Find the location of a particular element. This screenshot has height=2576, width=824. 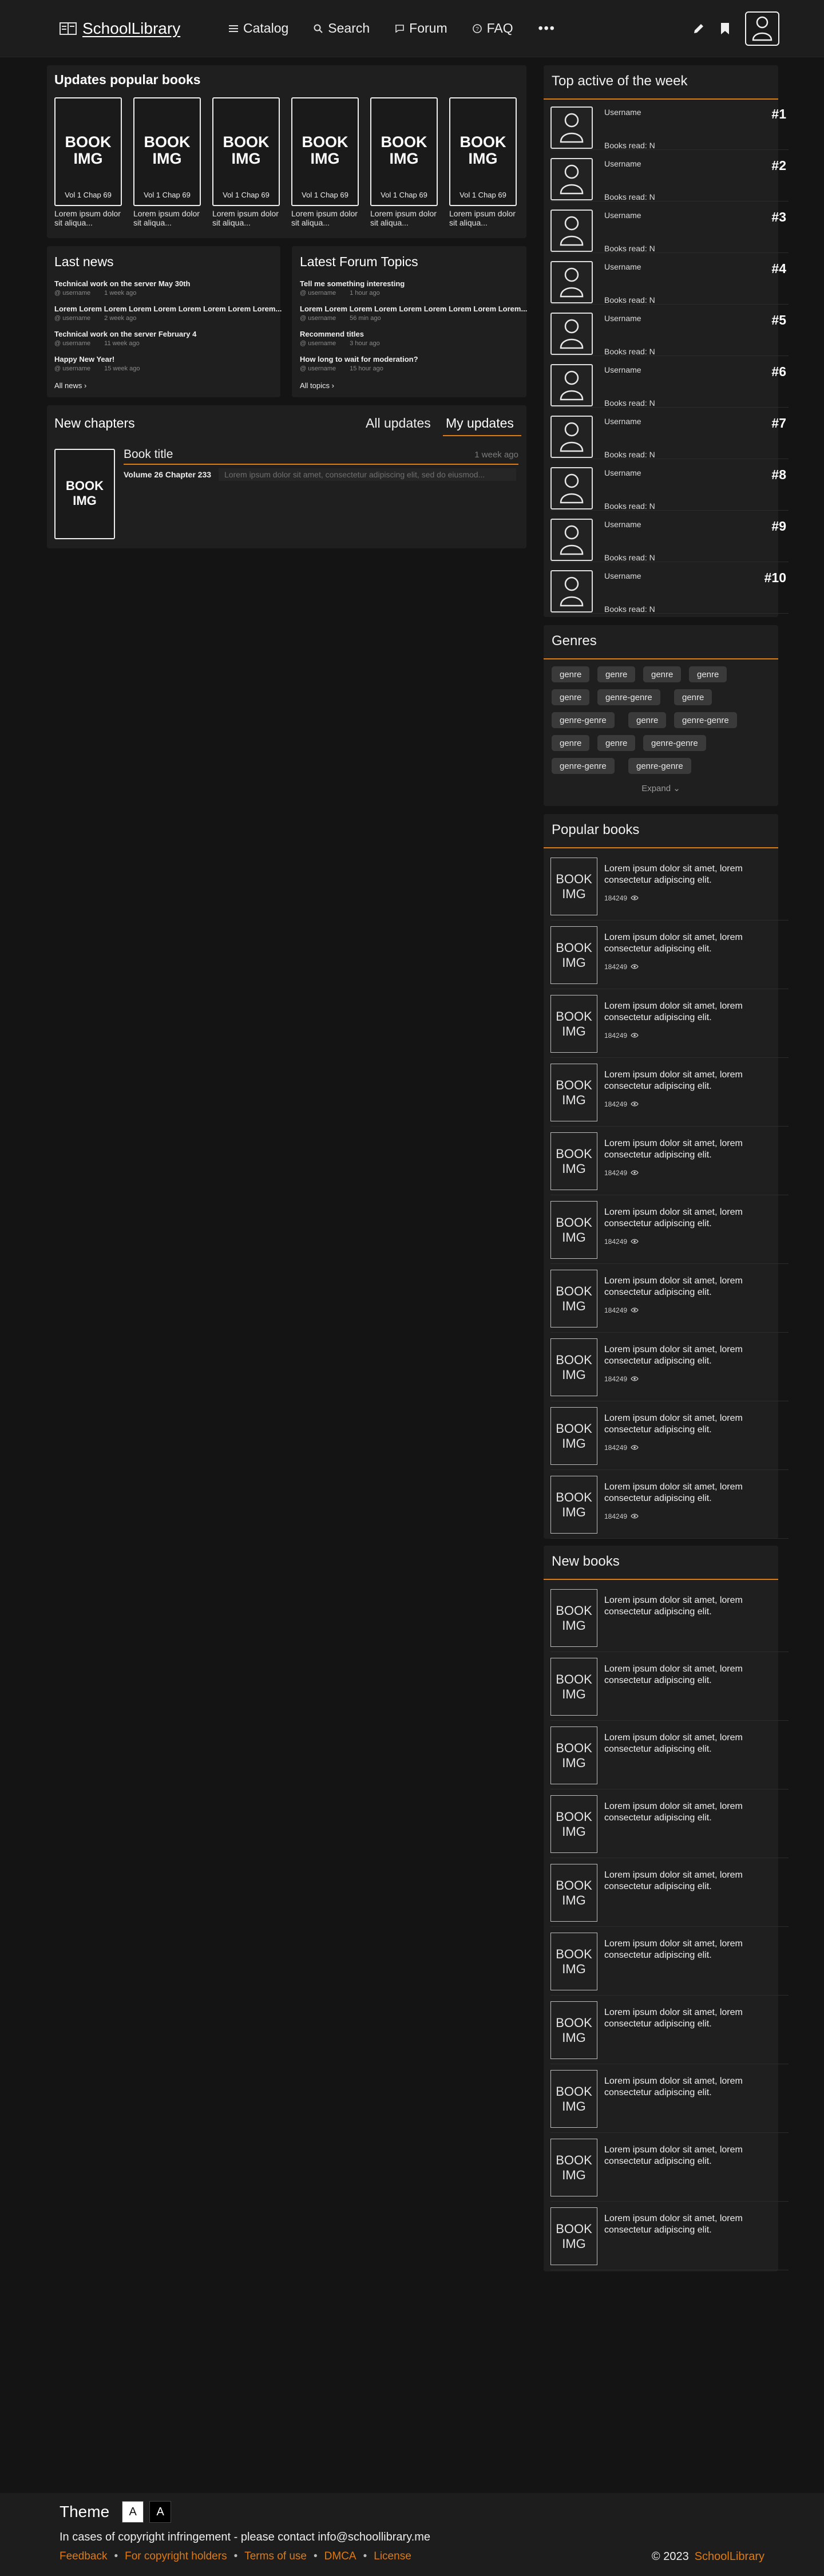

theme-dark-button: A is located at coordinates (160, 2512).